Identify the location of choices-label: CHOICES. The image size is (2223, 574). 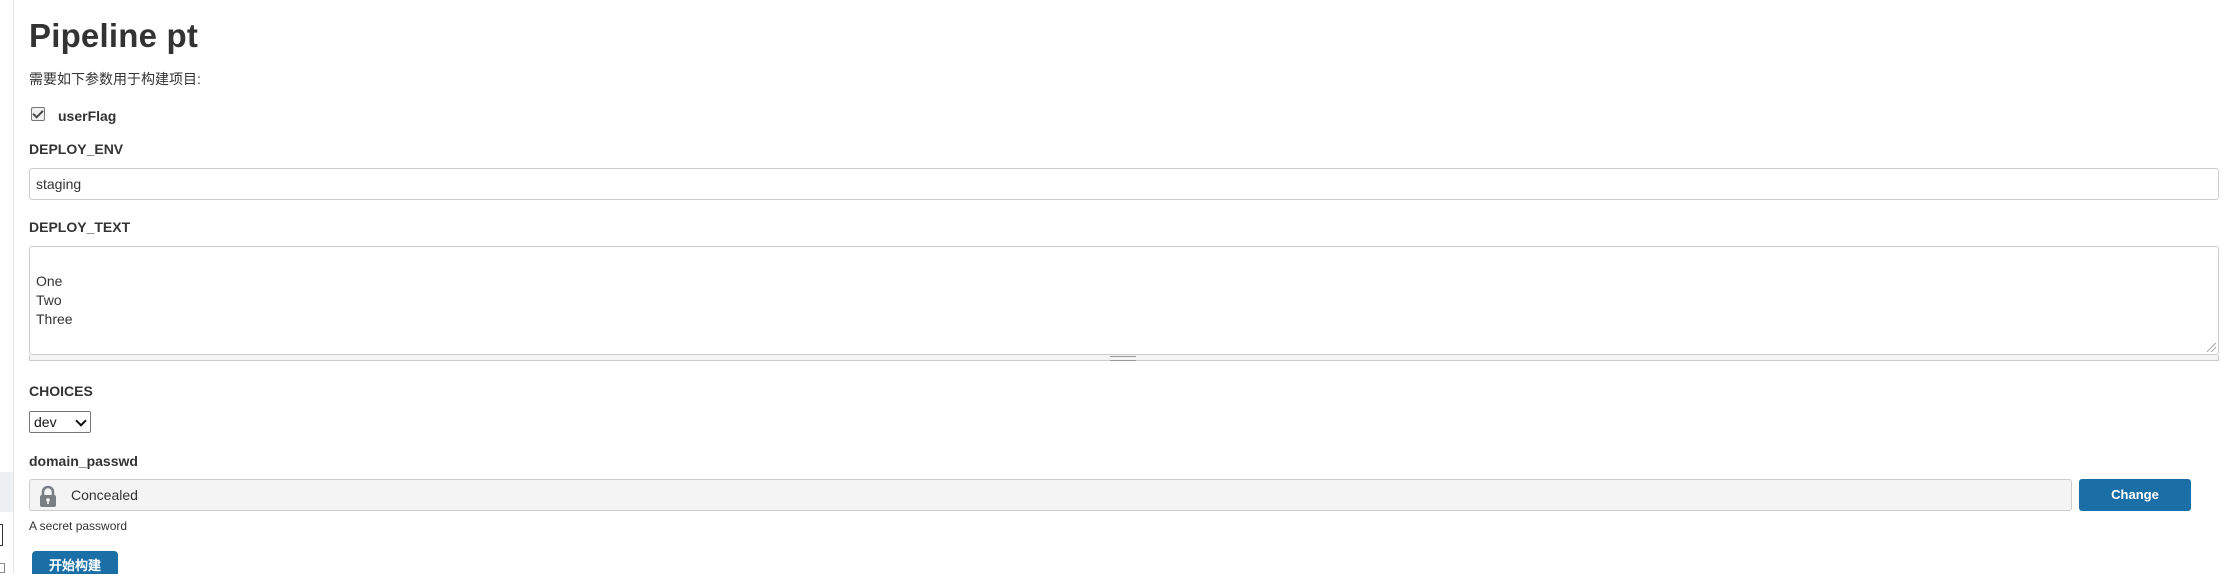
(61, 391).